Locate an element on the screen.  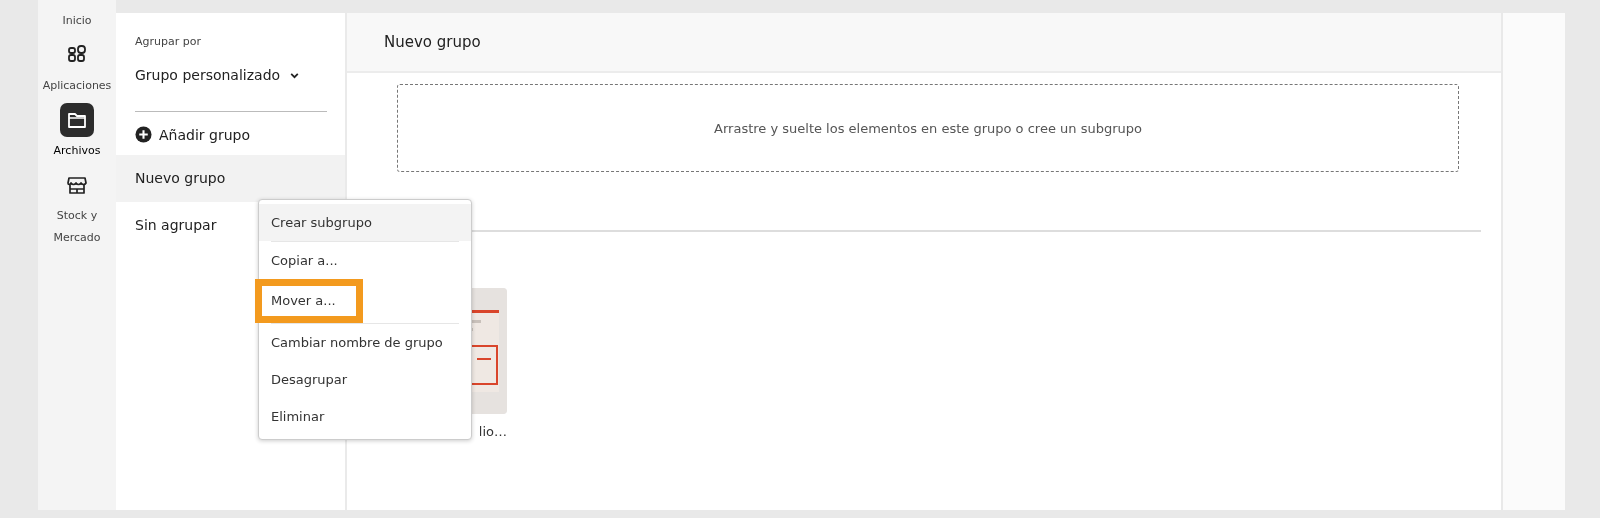
menu-item: Cambiar nombre de grupo is located at coordinates (365, 342).